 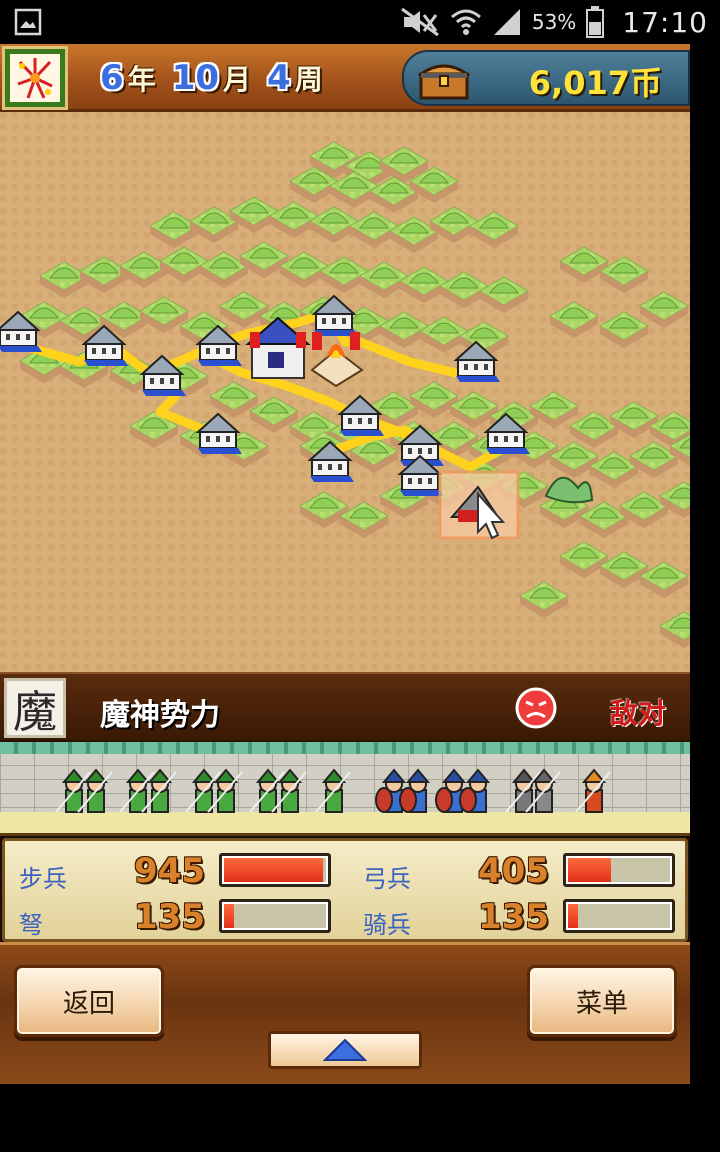 What do you see at coordinates (195, 78) in the screenshot?
I see `month-value: 10` at bounding box center [195, 78].